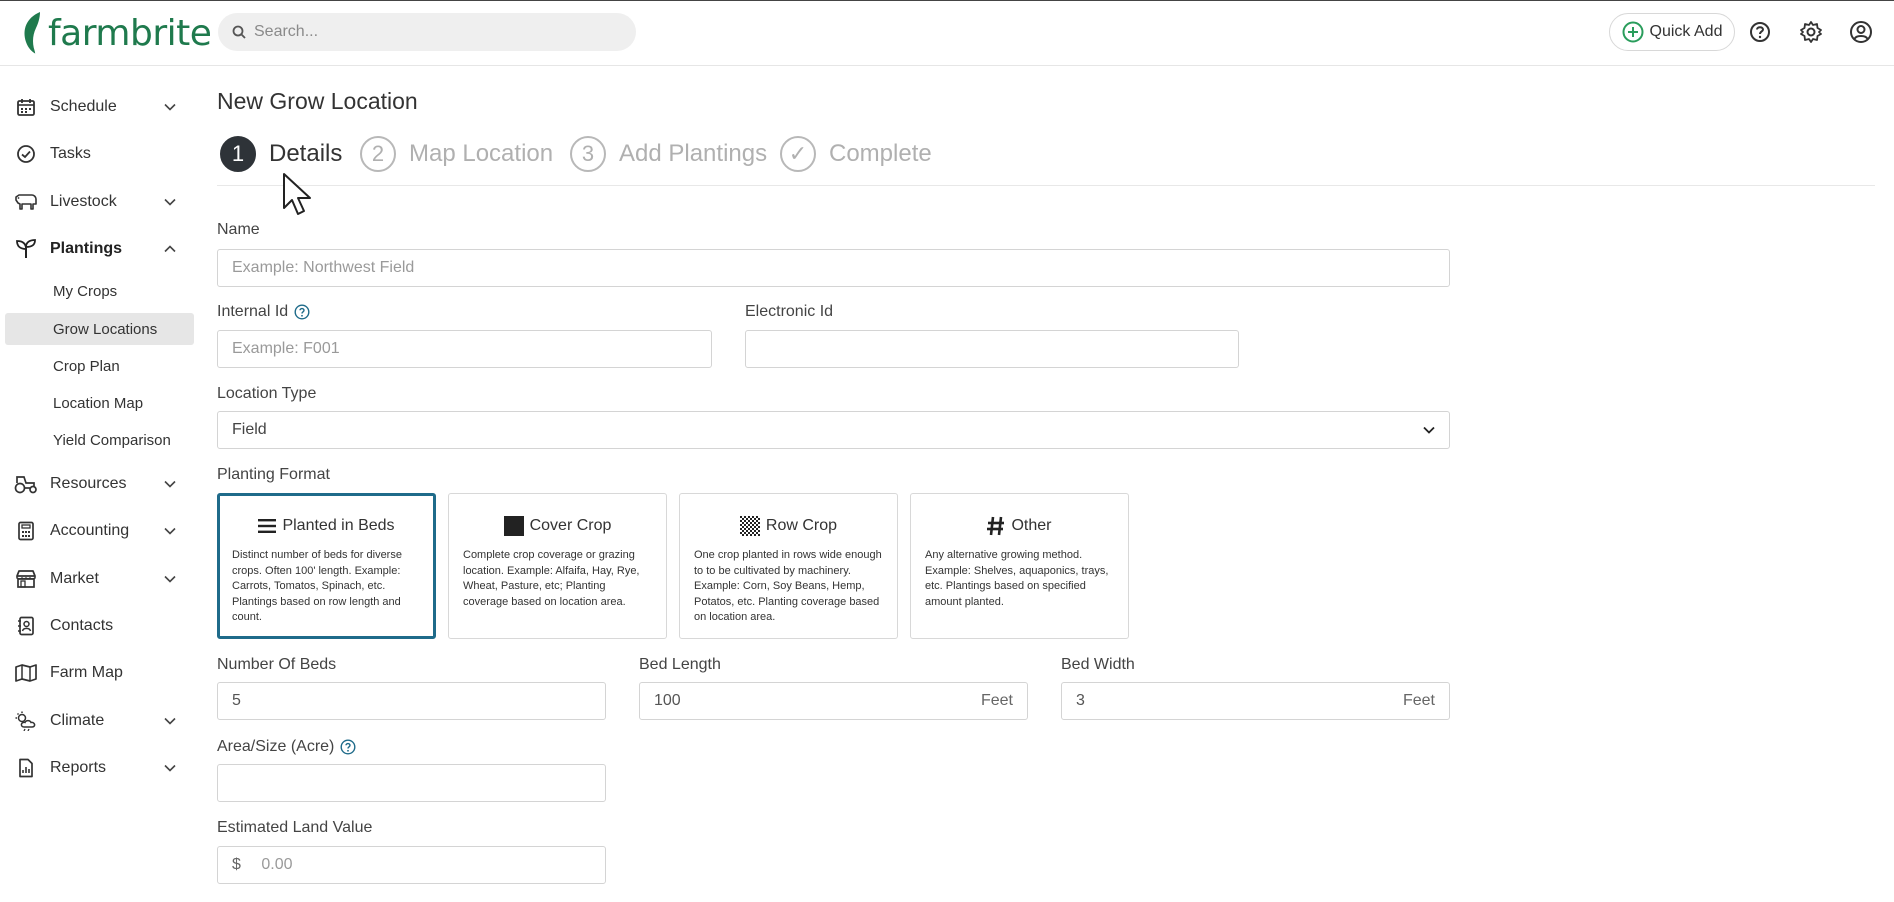 Image resolution: width=1894 pixels, height=902 pixels. I want to click on sidebar-item-label: Tasks, so click(70, 153).